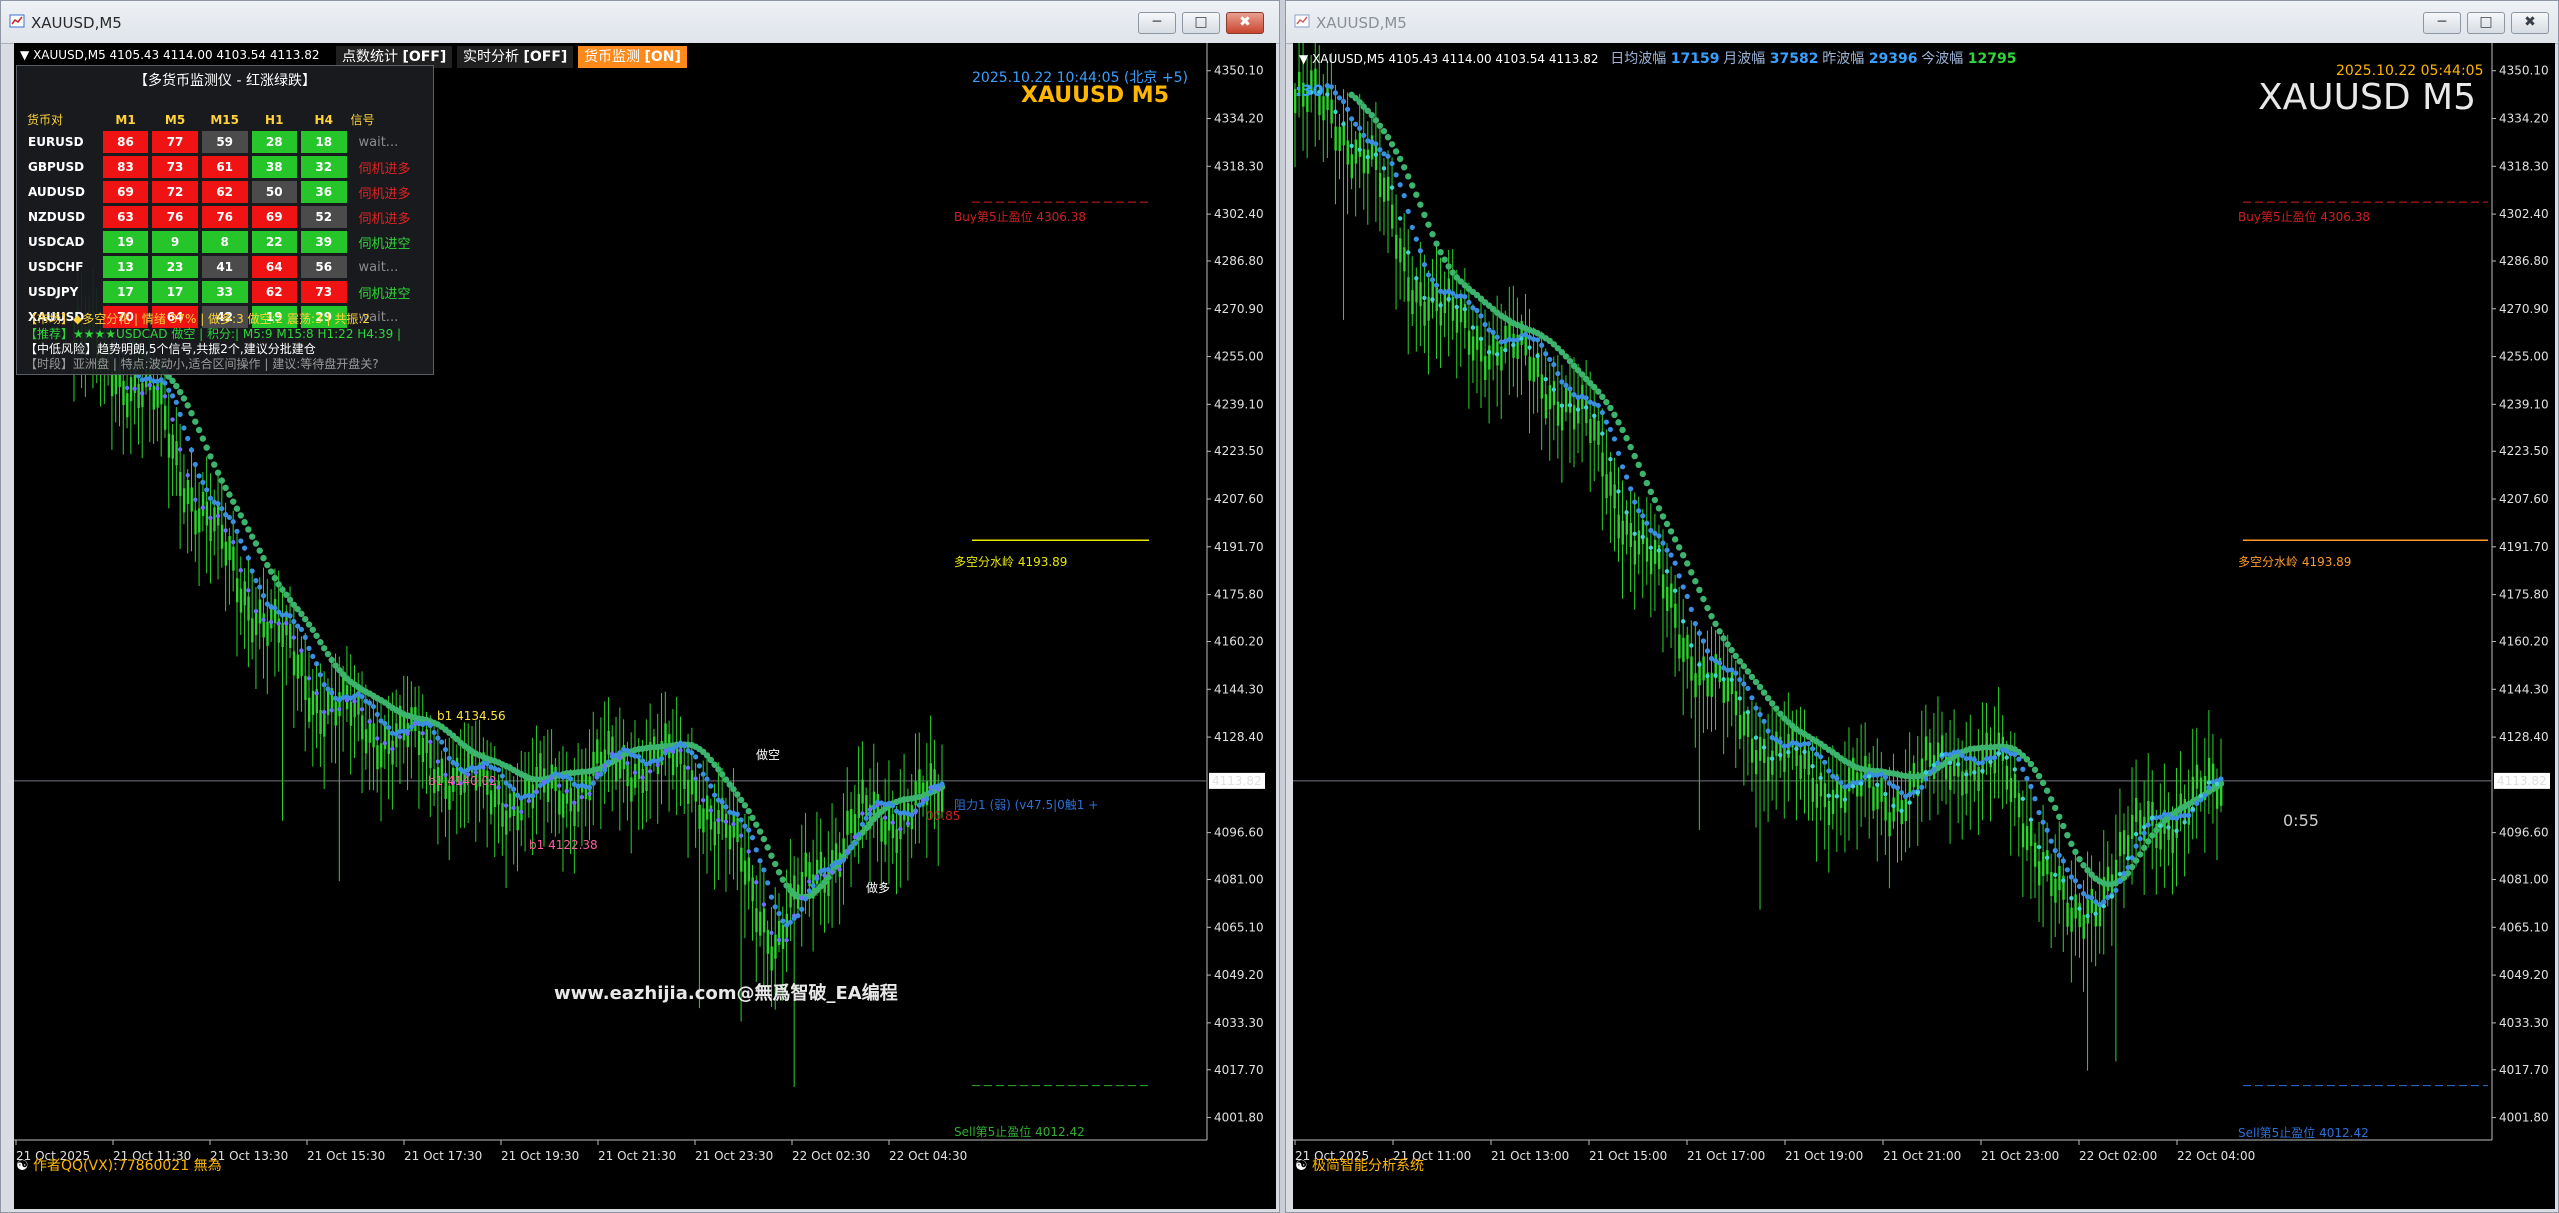 Image resolution: width=2559 pixels, height=1213 pixels. I want to click on strength-cell: 56, so click(324, 267).